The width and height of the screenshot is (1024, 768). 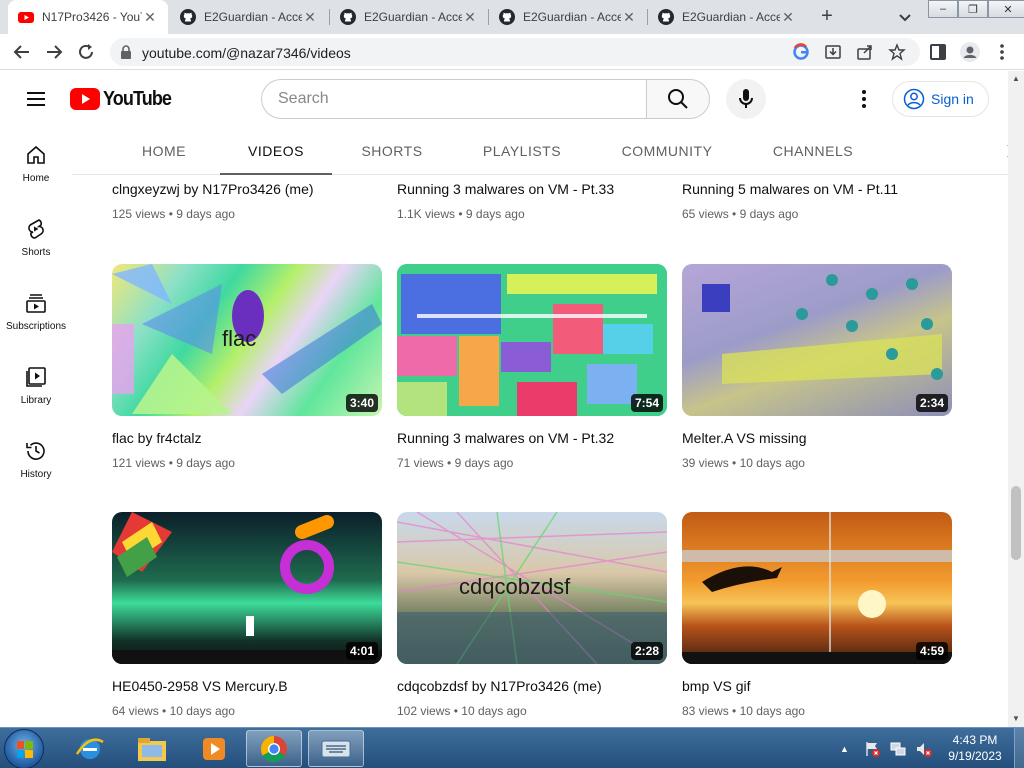 I want to click on action-center-flag-icon, so click(x=872, y=749).